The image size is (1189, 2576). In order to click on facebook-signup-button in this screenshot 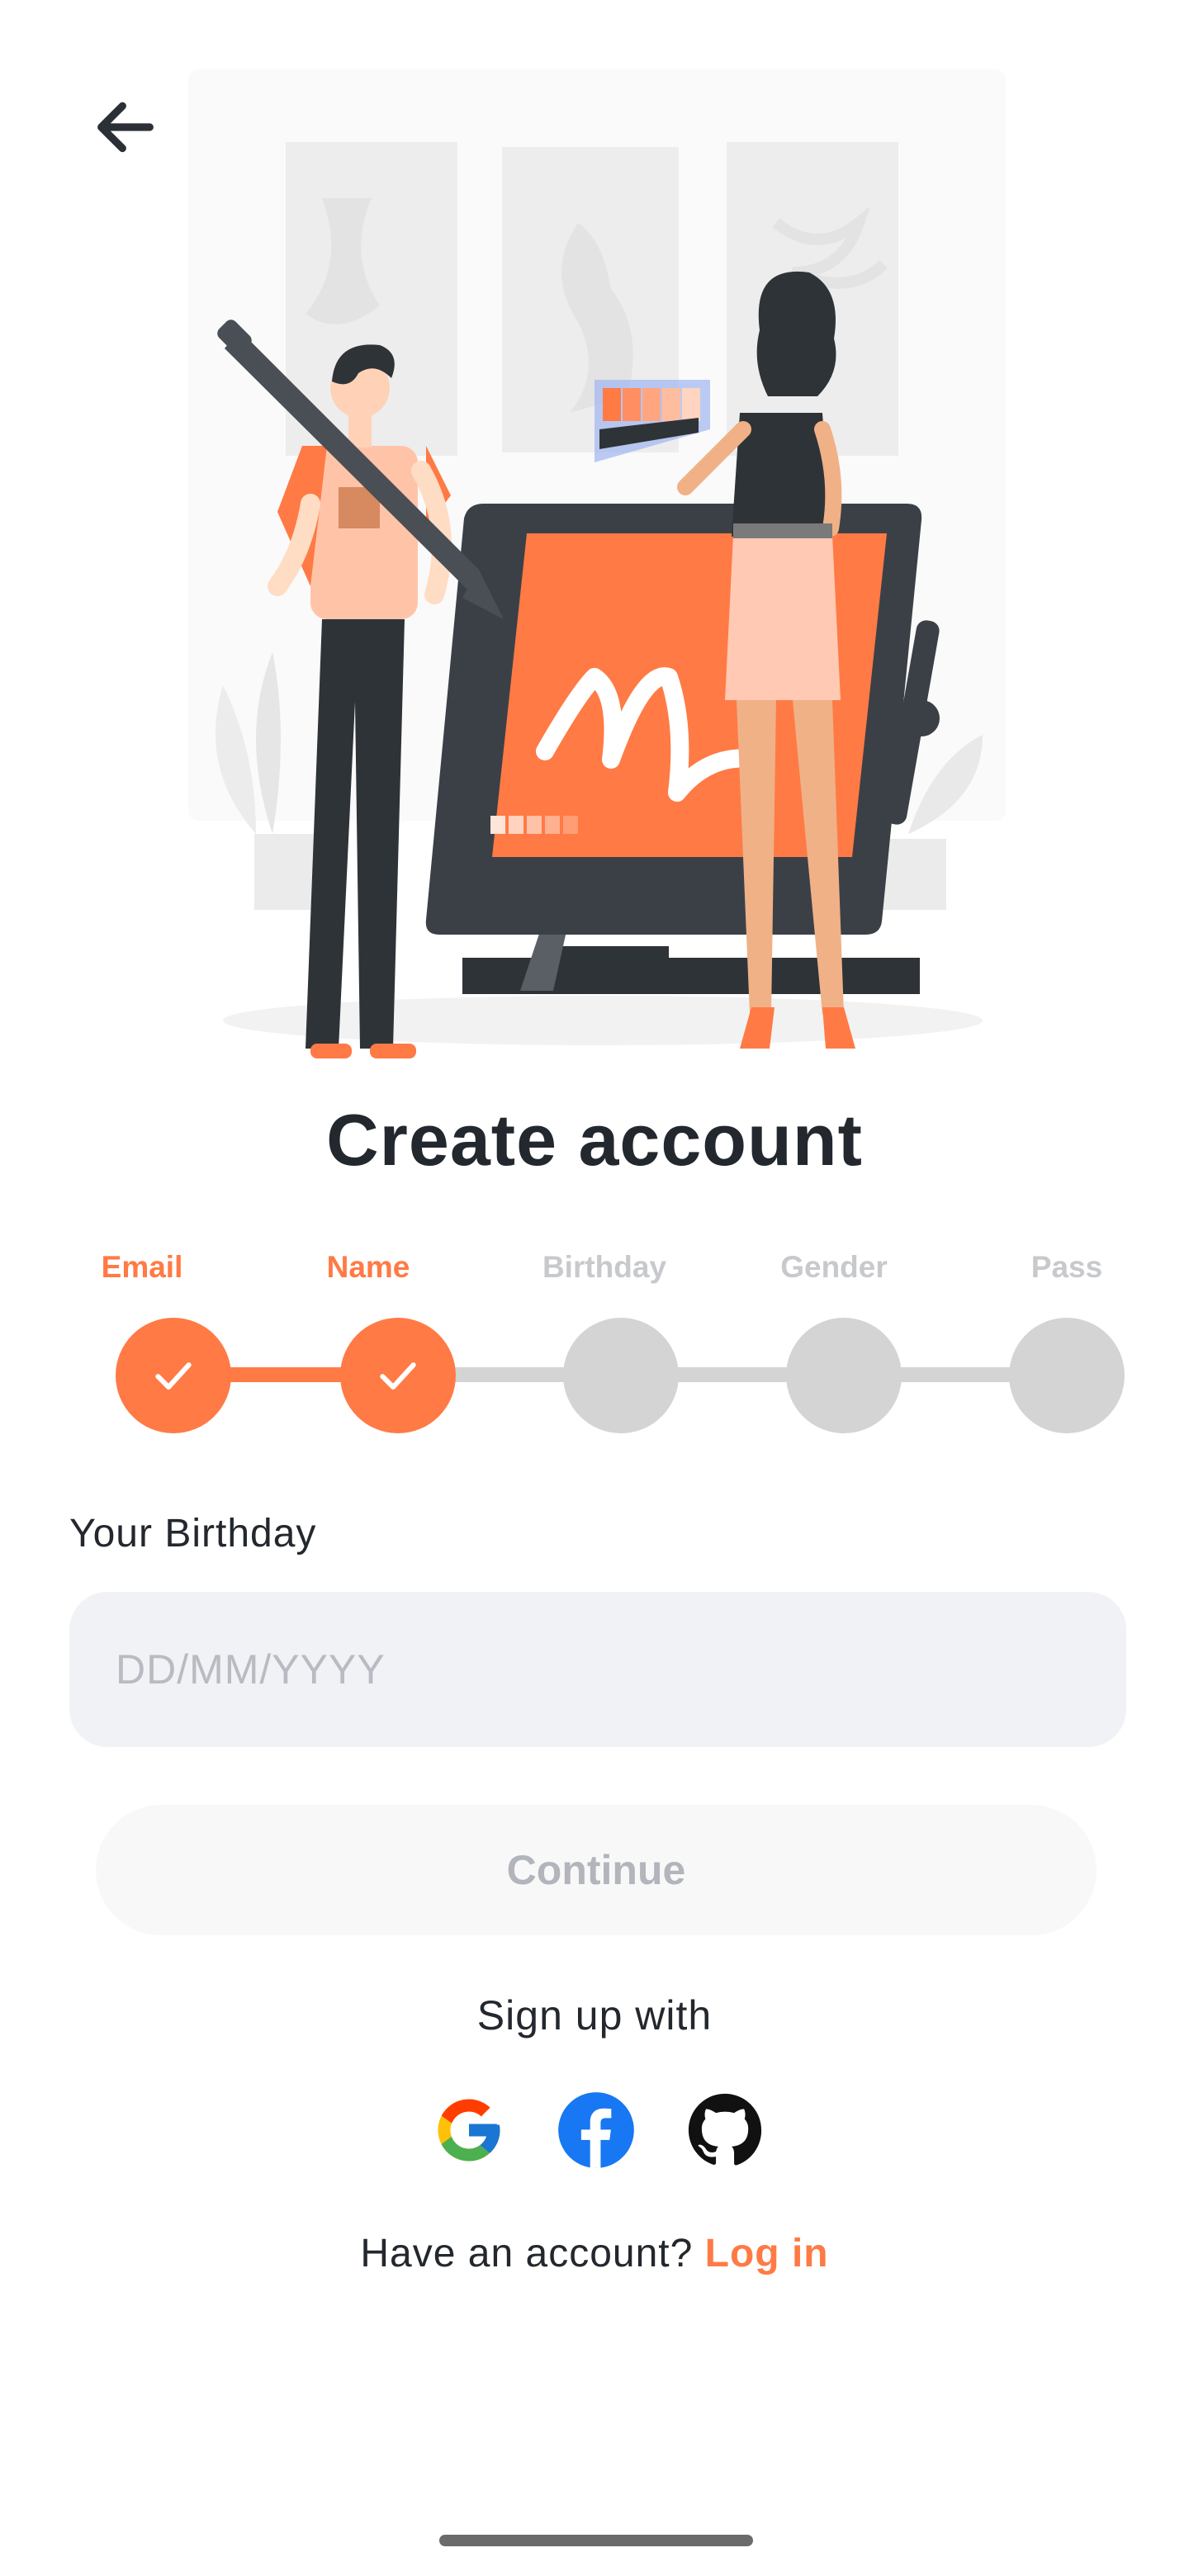, I will do `click(596, 2130)`.